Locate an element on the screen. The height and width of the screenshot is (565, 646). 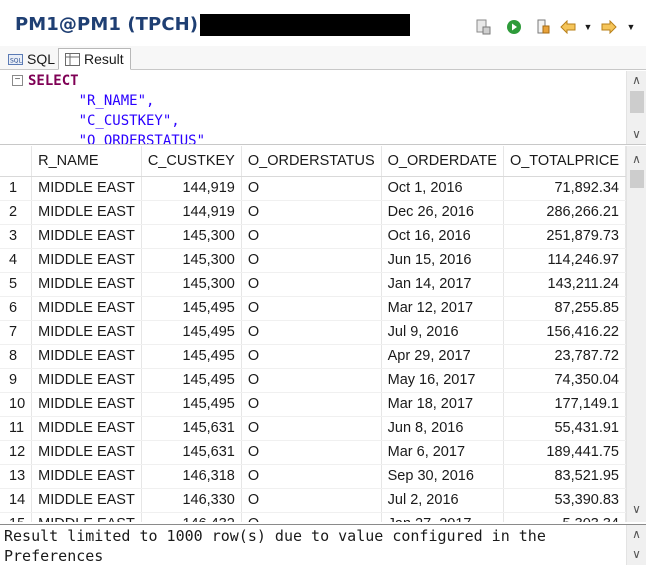
column-header: R_NAME is located at coordinates (86, 161).